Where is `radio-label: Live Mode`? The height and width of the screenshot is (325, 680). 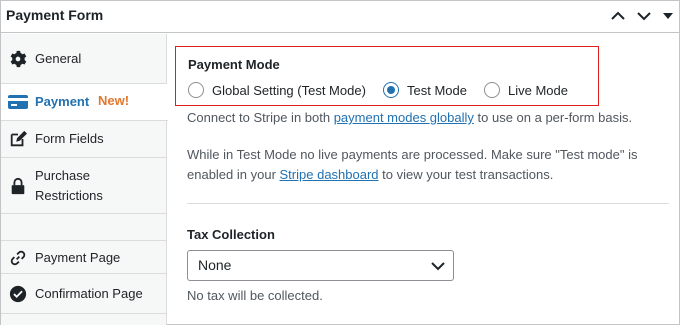 radio-label: Live Mode is located at coordinates (538, 90).